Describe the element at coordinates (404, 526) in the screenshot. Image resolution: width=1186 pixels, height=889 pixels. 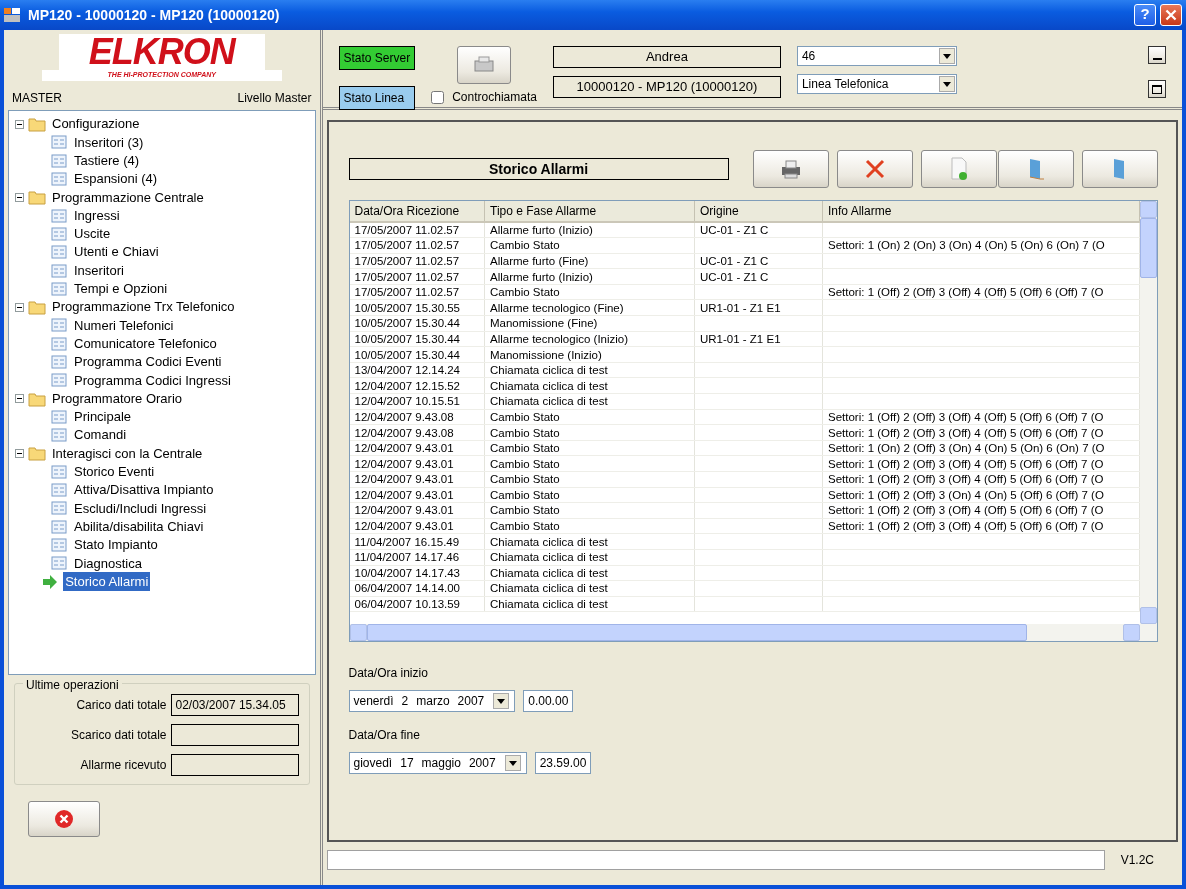
I see `table-cell: 12/04/2007 9.43.01` at that location.